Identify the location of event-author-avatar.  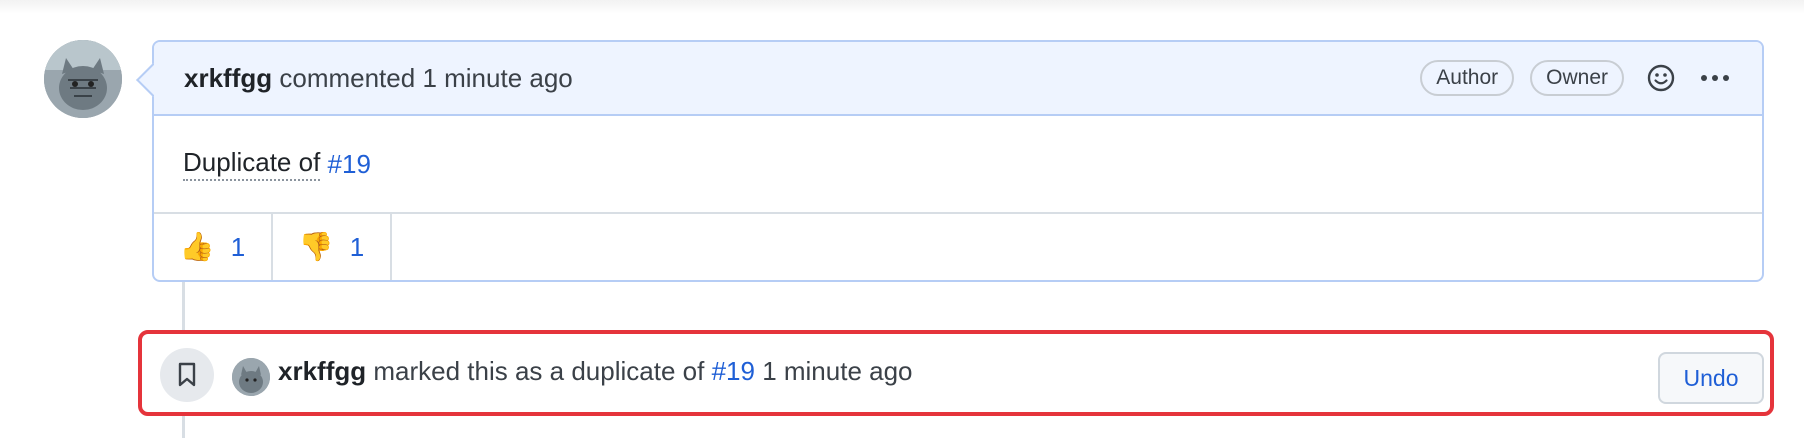
(251, 377).